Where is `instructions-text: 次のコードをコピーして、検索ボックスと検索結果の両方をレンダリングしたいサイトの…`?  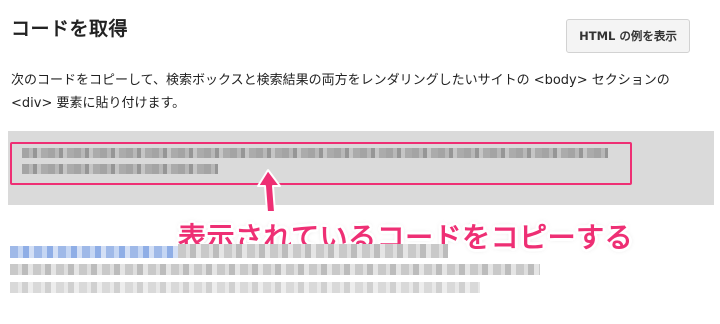 instructions-text: 次のコードをコピーして、検索ボックスと検索結果の両方をレンダリングしたいサイトの… is located at coordinates (340, 92).